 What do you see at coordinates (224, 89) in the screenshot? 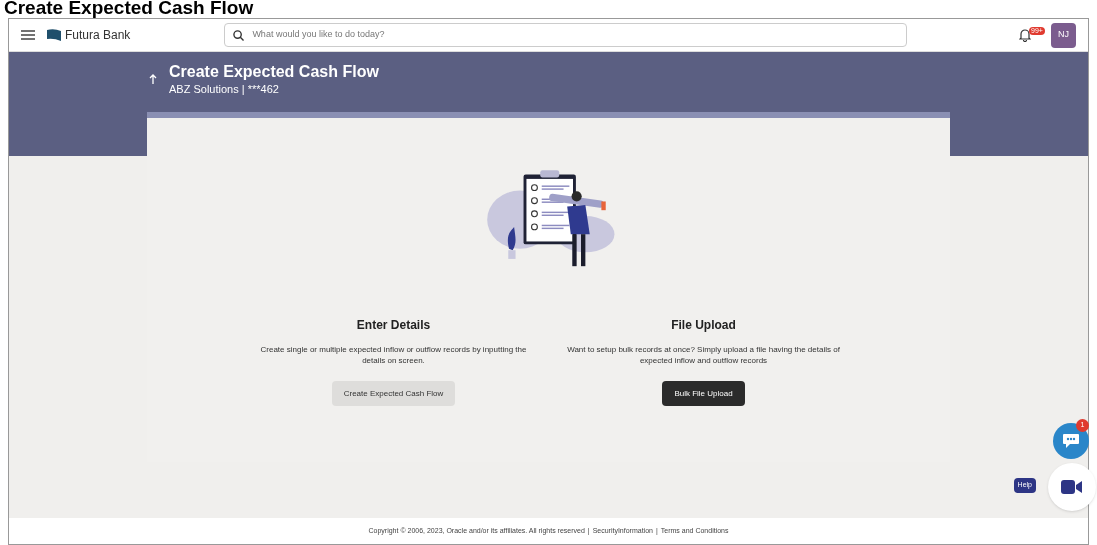
I see `page-subtitle: ABZ Solutions | ***462` at bounding box center [224, 89].